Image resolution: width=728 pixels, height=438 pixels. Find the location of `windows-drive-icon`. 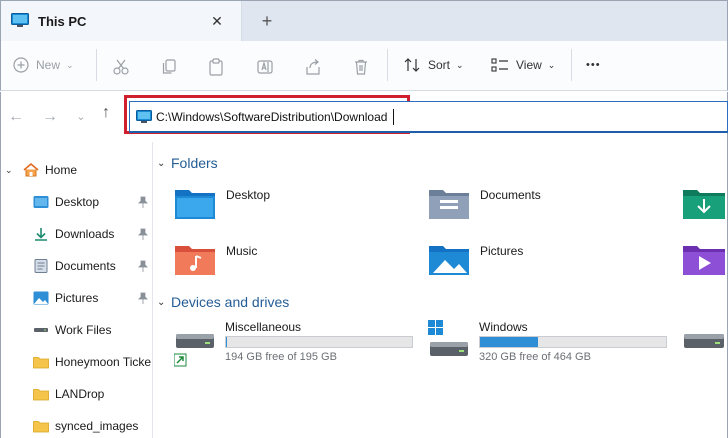

windows-drive-icon is located at coordinates (448, 338).